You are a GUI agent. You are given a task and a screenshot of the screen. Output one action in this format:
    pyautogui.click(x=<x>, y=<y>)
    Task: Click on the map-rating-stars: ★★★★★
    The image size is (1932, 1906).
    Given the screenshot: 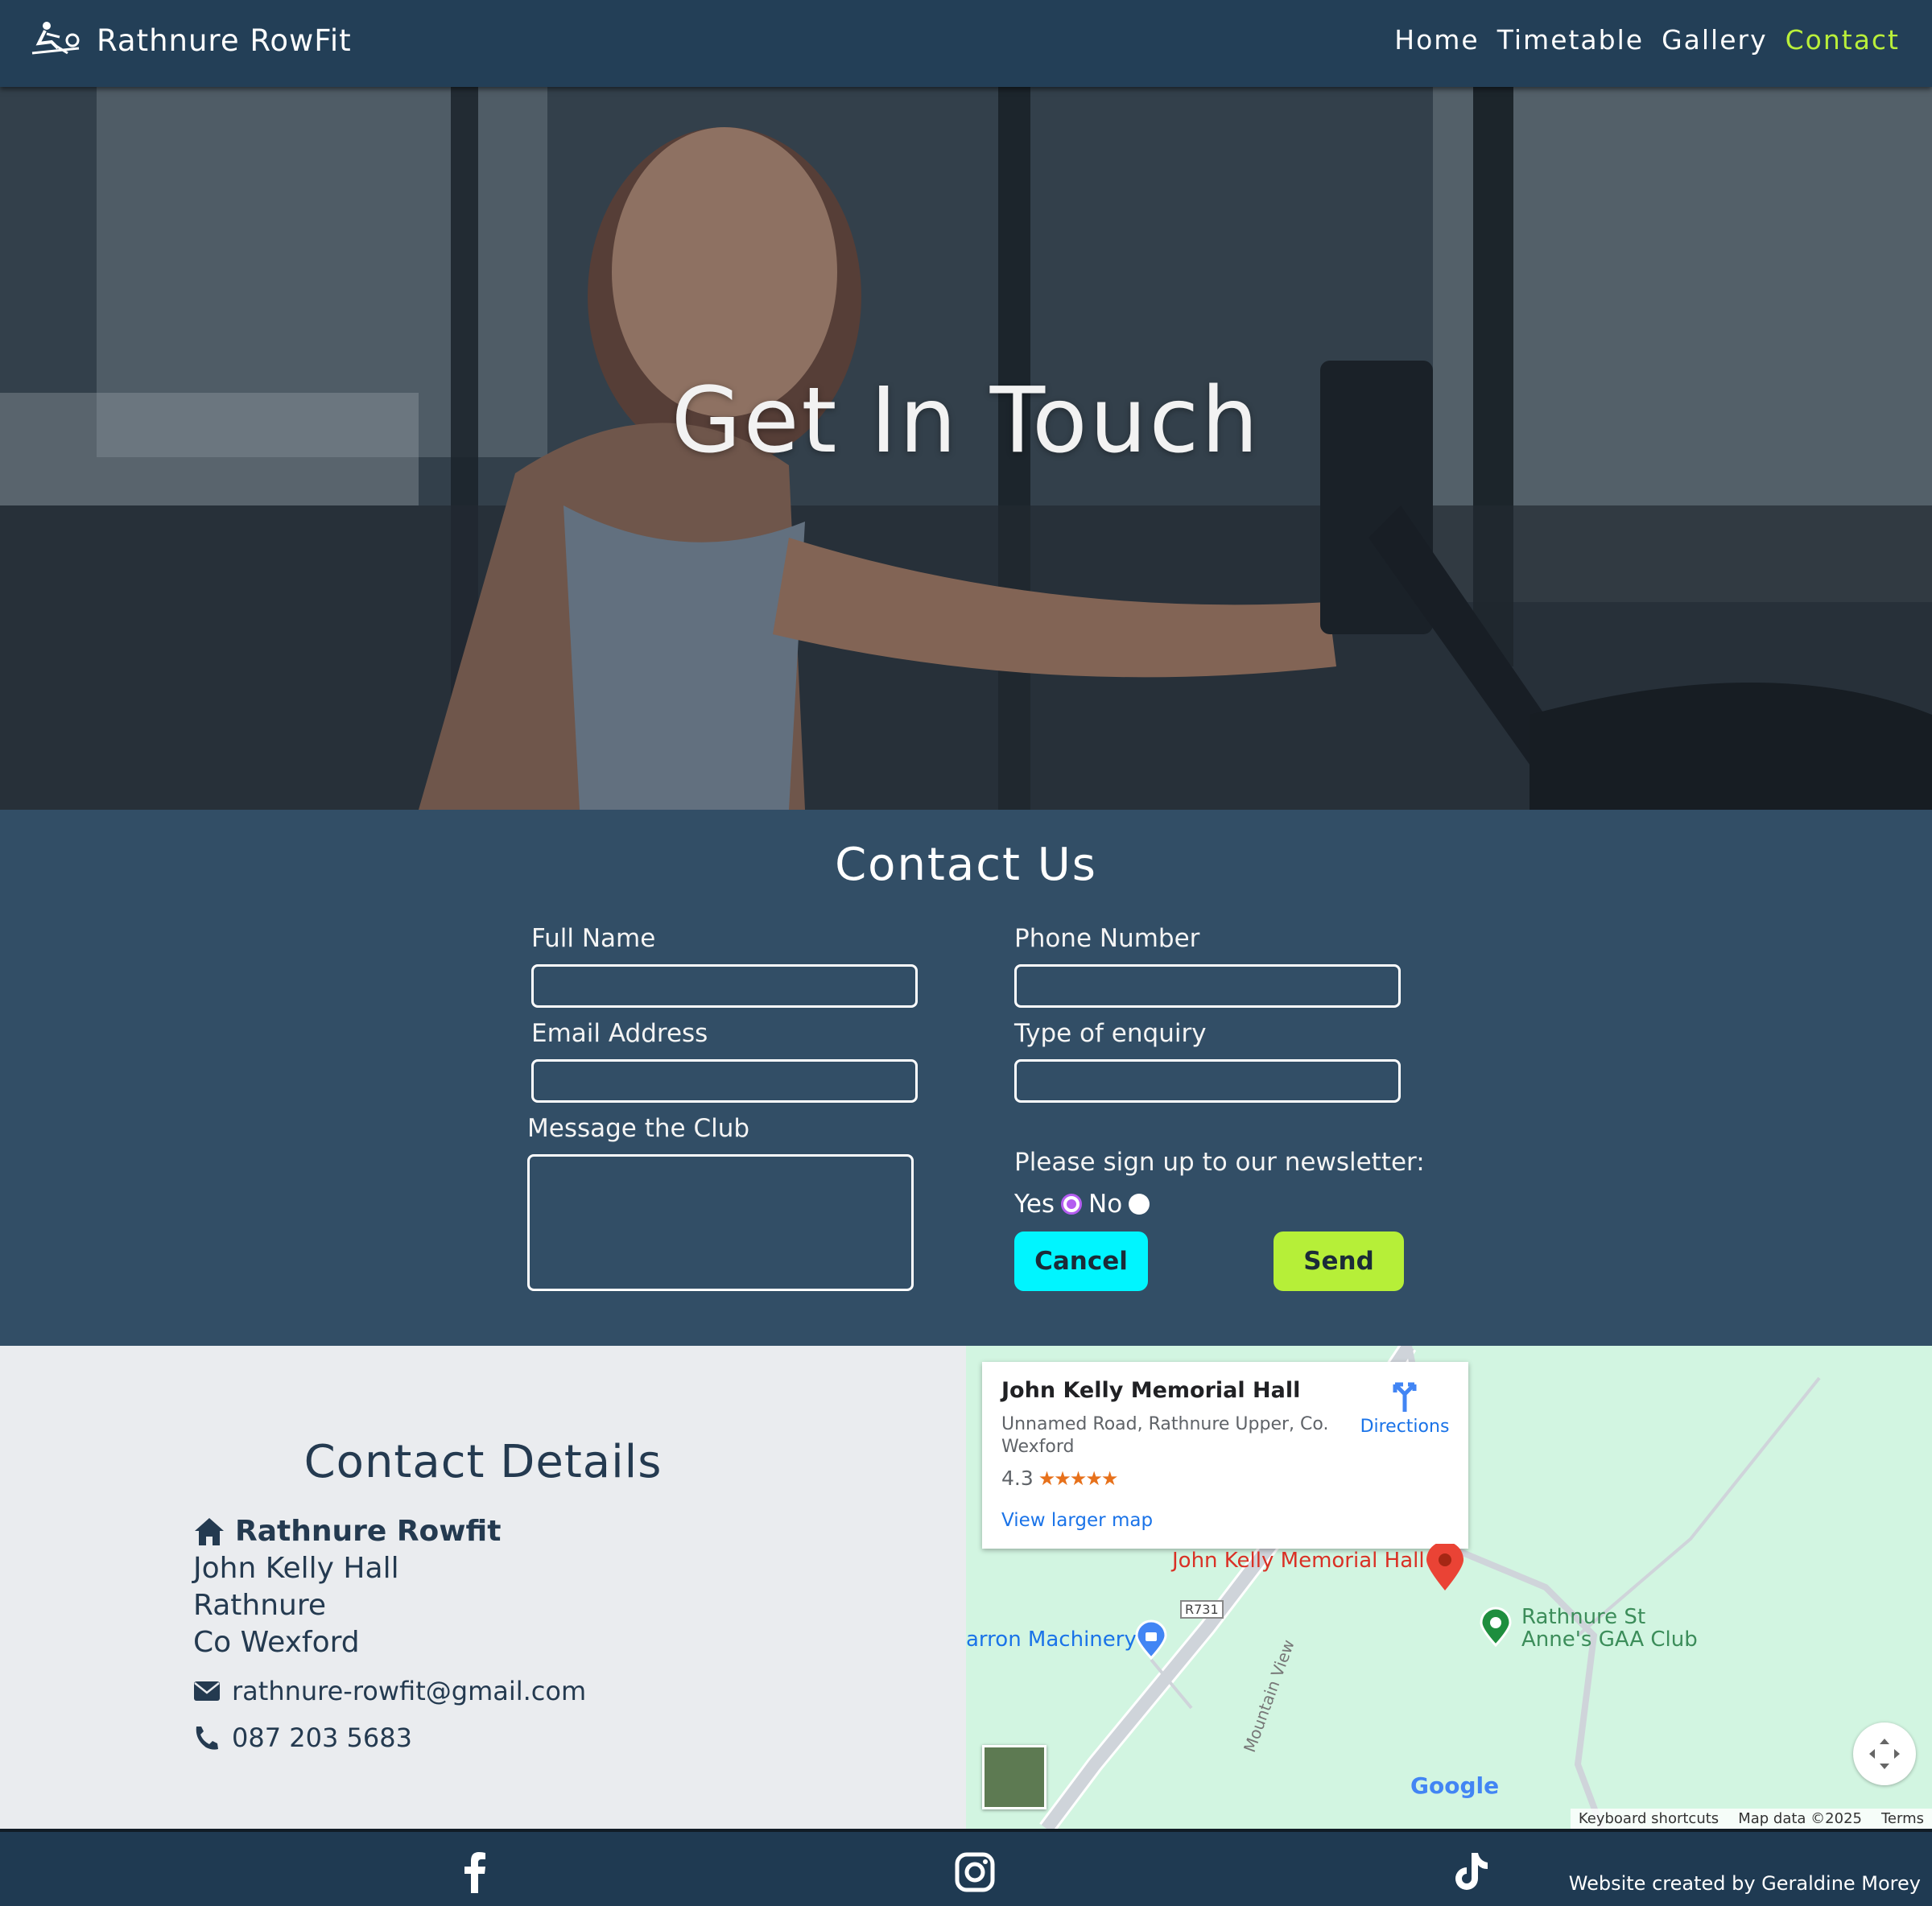 What is the action you would take?
    pyautogui.click(x=1078, y=1478)
    